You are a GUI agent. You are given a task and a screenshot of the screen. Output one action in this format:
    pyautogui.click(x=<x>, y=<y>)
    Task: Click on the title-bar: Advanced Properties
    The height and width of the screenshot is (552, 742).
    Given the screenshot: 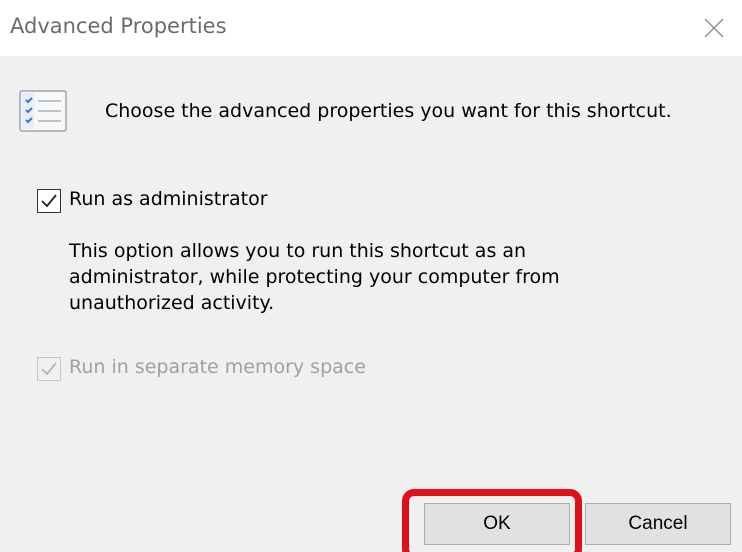 What is the action you would take?
    pyautogui.click(x=371, y=28)
    